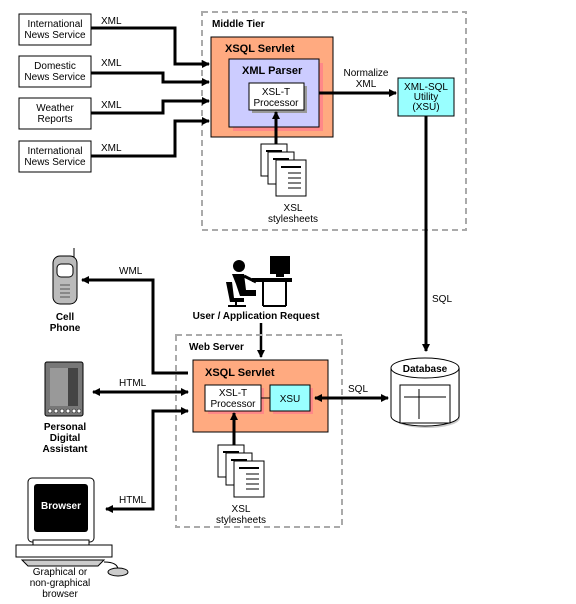  What do you see at coordinates (257, 316) in the screenshot?
I see `user-request-label: User / Application Request` at bounding box center [257, 316].